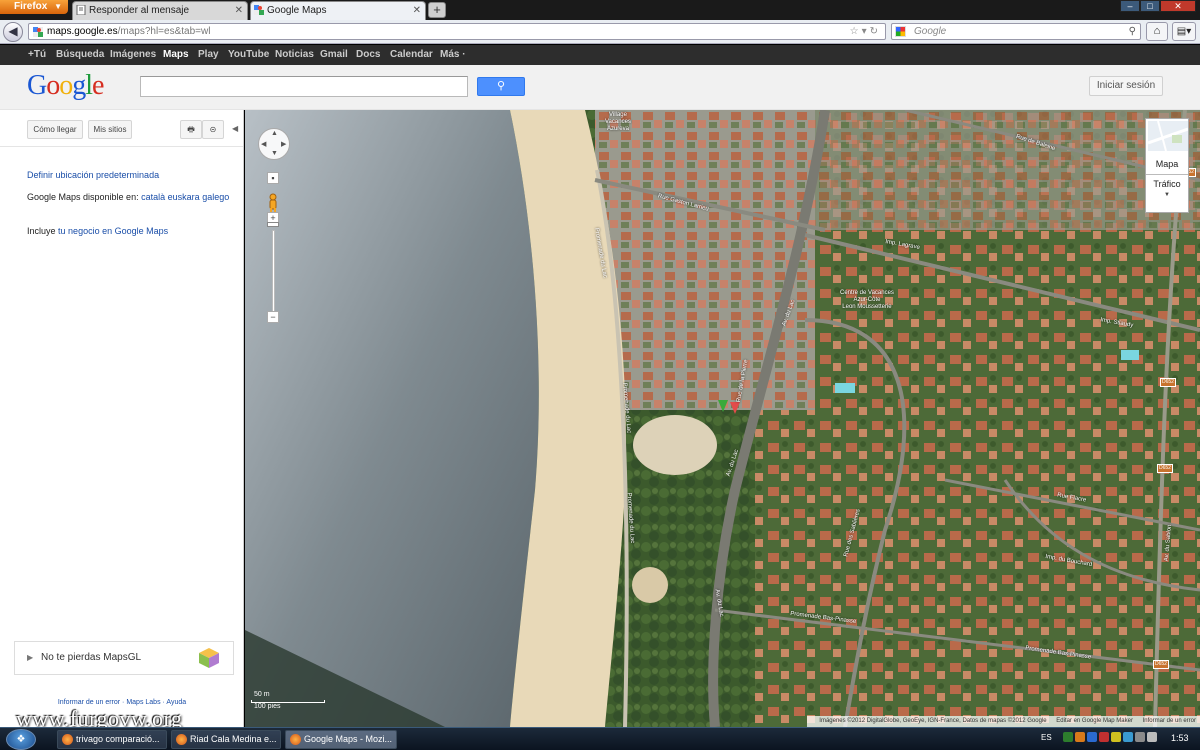 Image resolution: width=1200 pixels, height=750 pixels. What do you see at coordinates (215, 197) in the screenshot?
I see `language-link-galego: galego` at bounding box center [215, 197].